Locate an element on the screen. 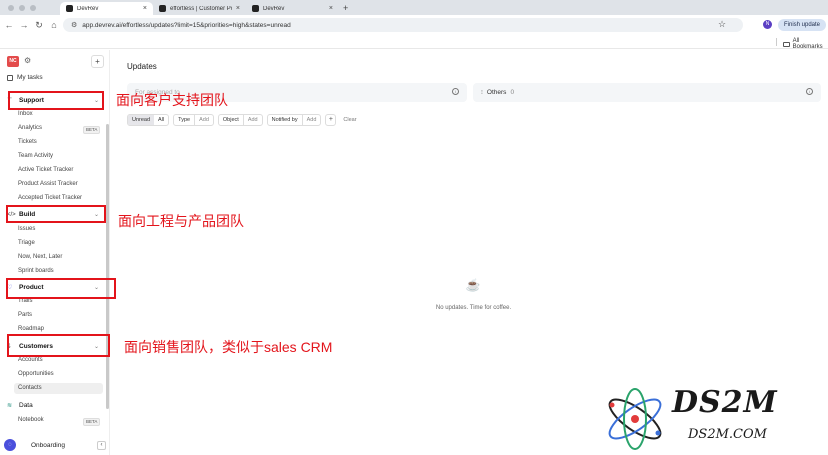 The width and height of the screenshot is (828, 455). browser-tab-customer-portal: effortless | Customer Portal × is located at coordinates (199, 8).